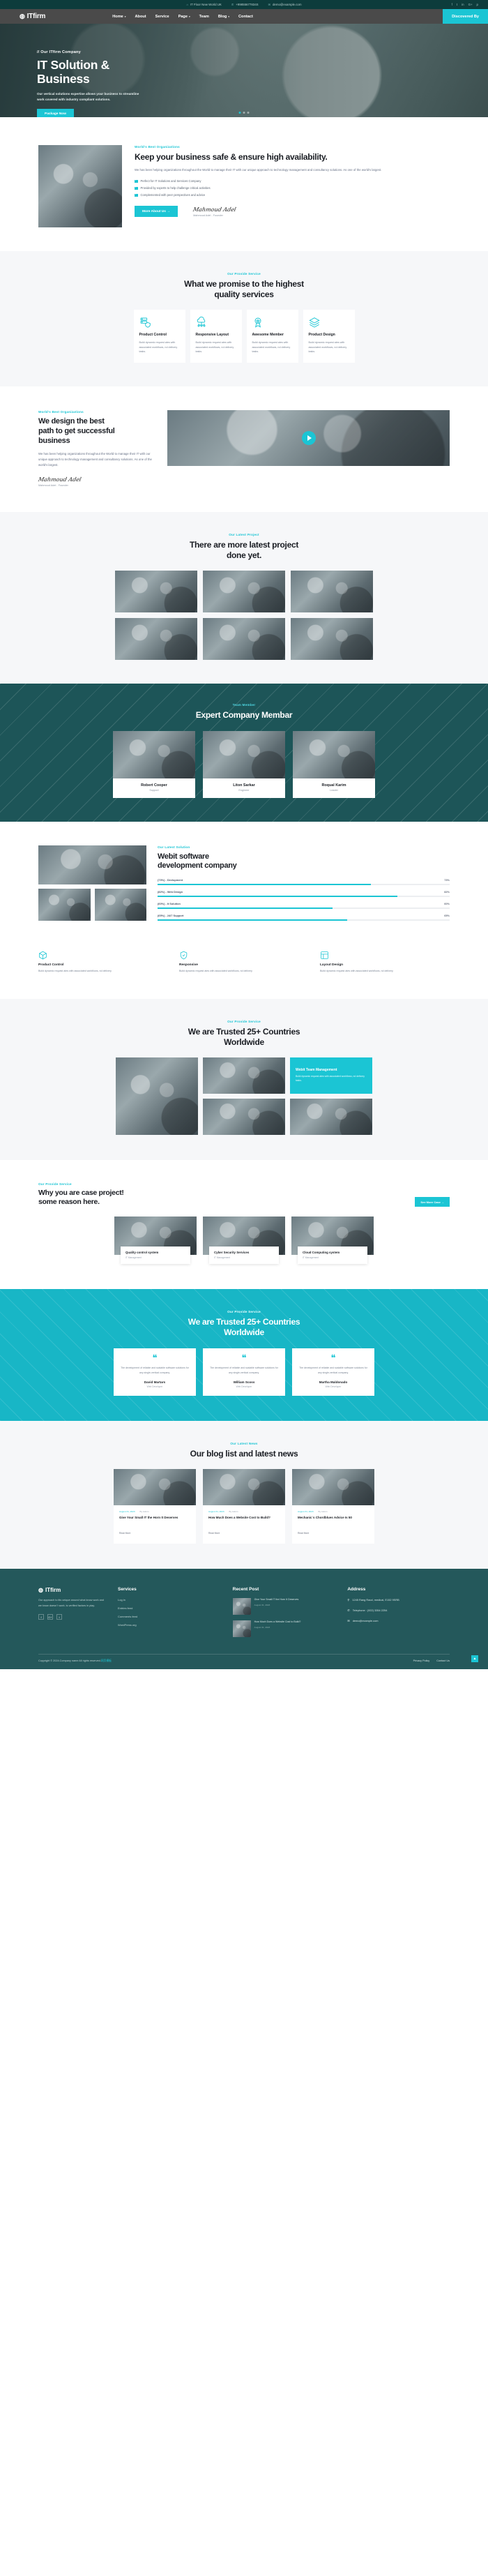 This screenshot has height=2576, width=488. What do you see at coordinates (155, 1240) in the screenshot?
I see `case-card: Quality control system IT Management` at bounding box center [155, 1240].